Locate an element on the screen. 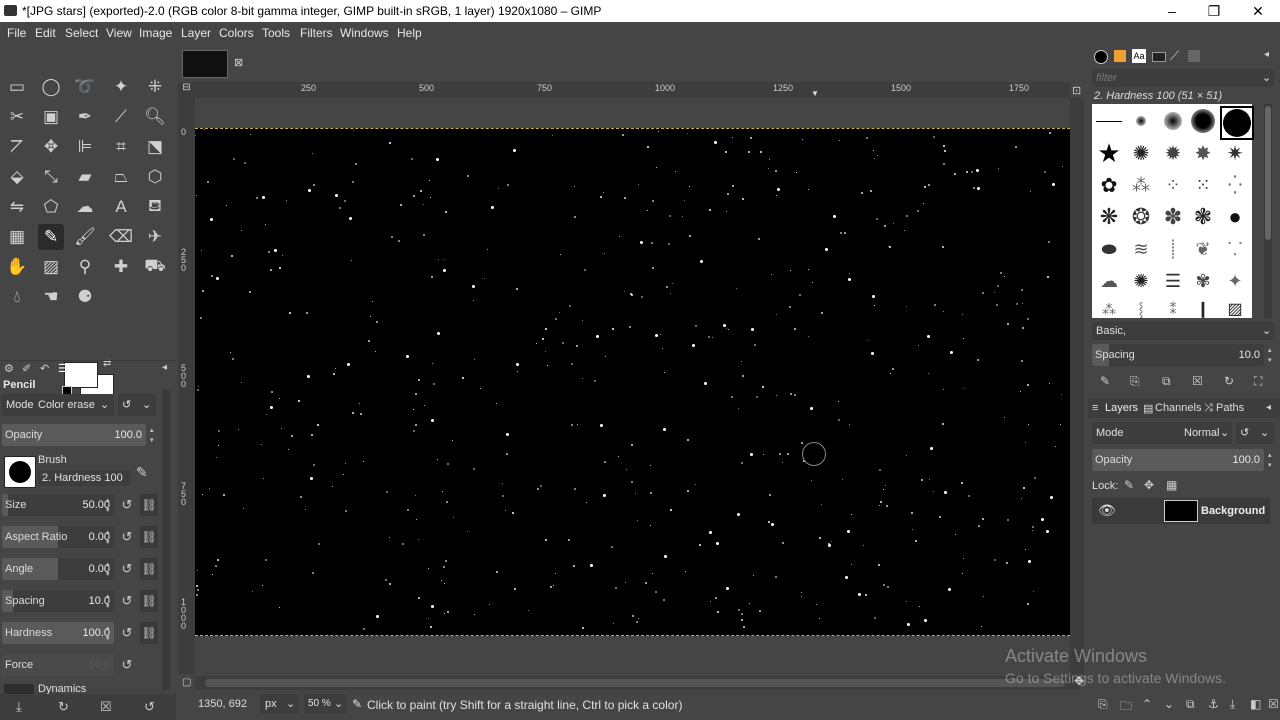  brush-acrylic-icon: ✹ is located at coordinates (1173, 153).